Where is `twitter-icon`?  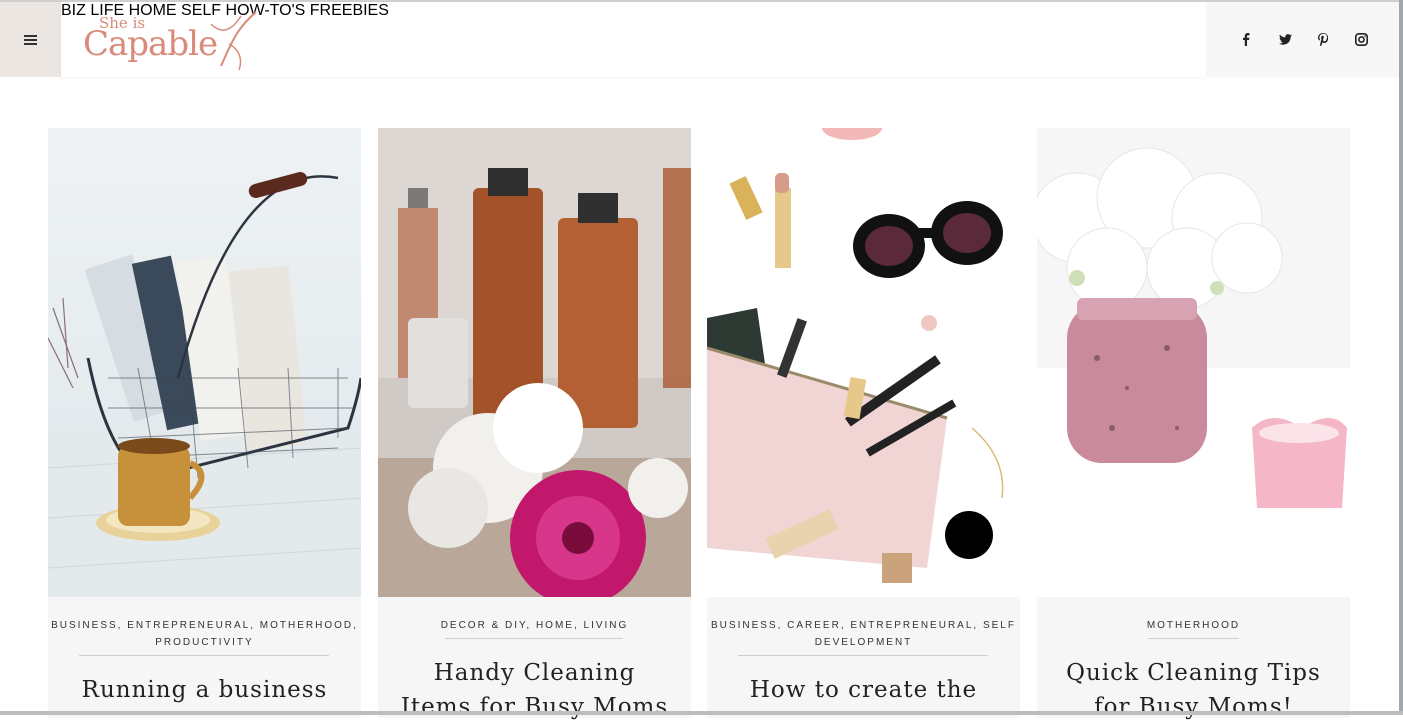
twitter-icon is located at coordinates (1285, 39).